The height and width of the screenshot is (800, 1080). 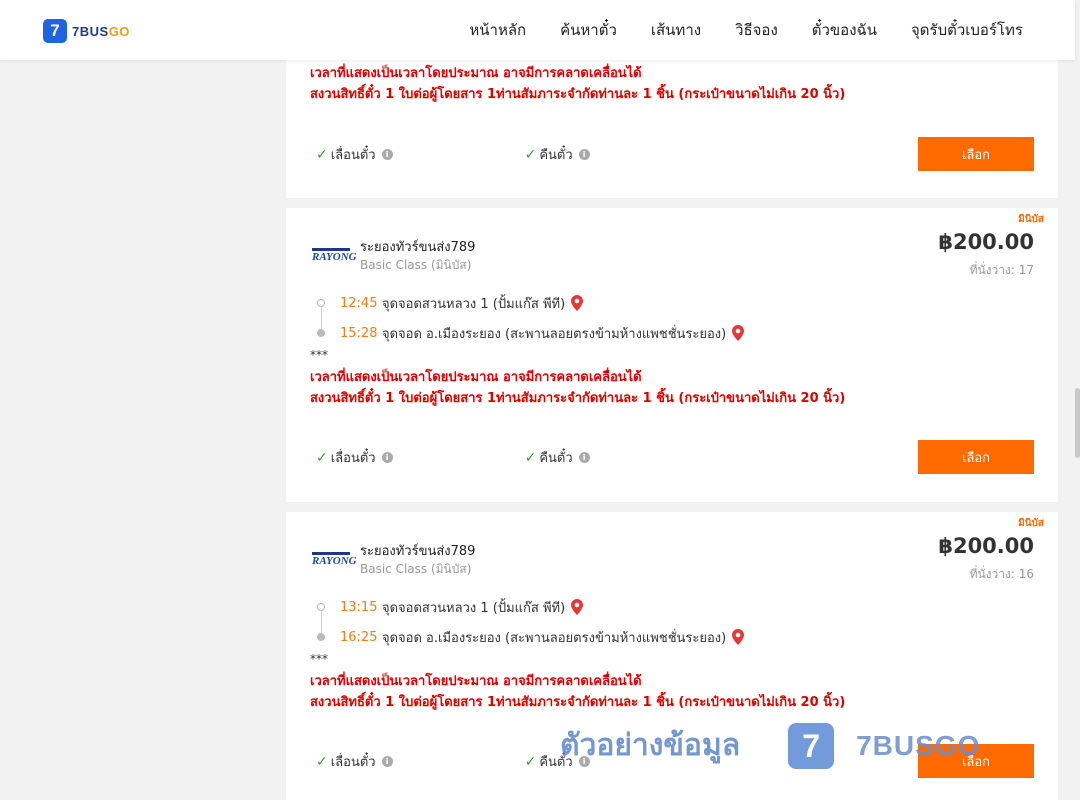 I want to click on arrive-time: 15:28, so click(x=359, y=333).